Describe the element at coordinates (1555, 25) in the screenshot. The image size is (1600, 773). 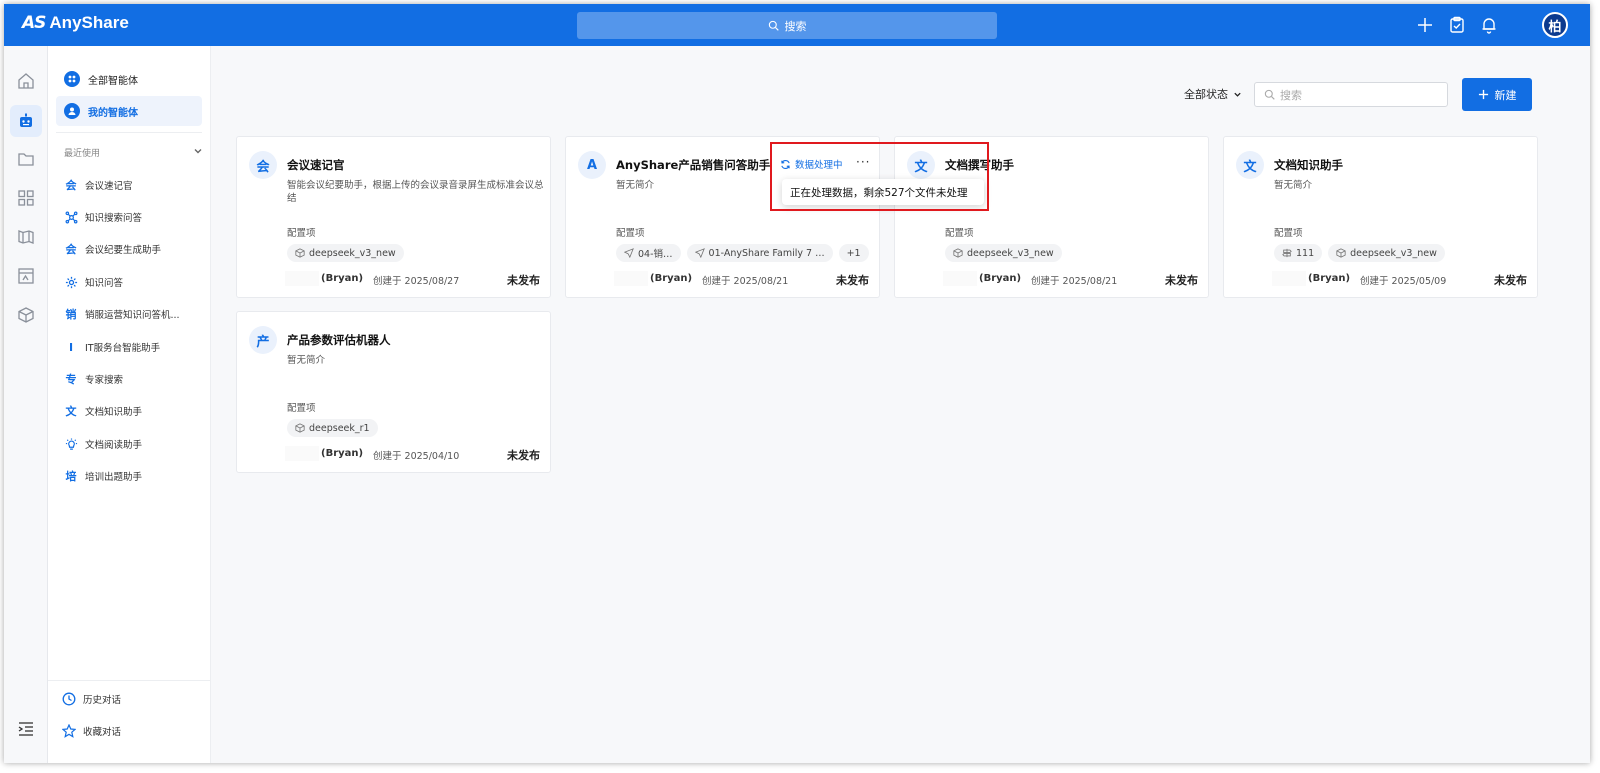
I see `user-avatar: 柏` at that location.